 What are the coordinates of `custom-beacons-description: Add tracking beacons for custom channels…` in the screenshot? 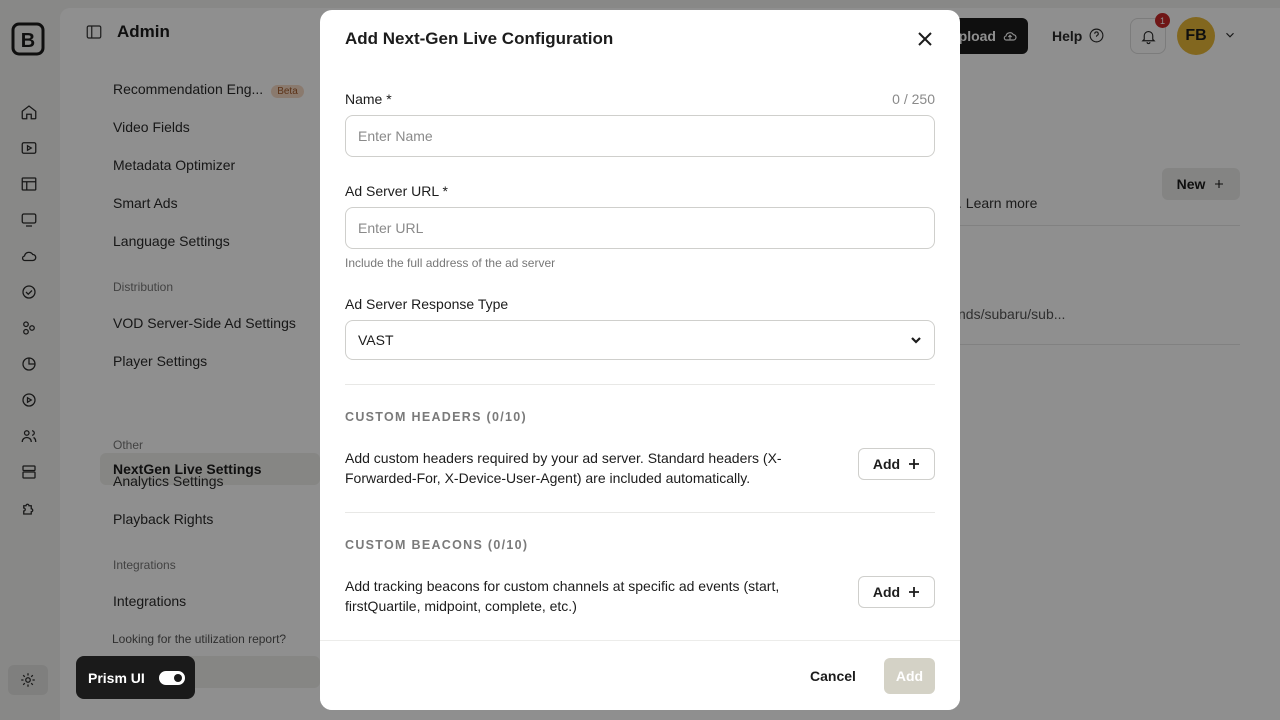 It's located at (562, 596).